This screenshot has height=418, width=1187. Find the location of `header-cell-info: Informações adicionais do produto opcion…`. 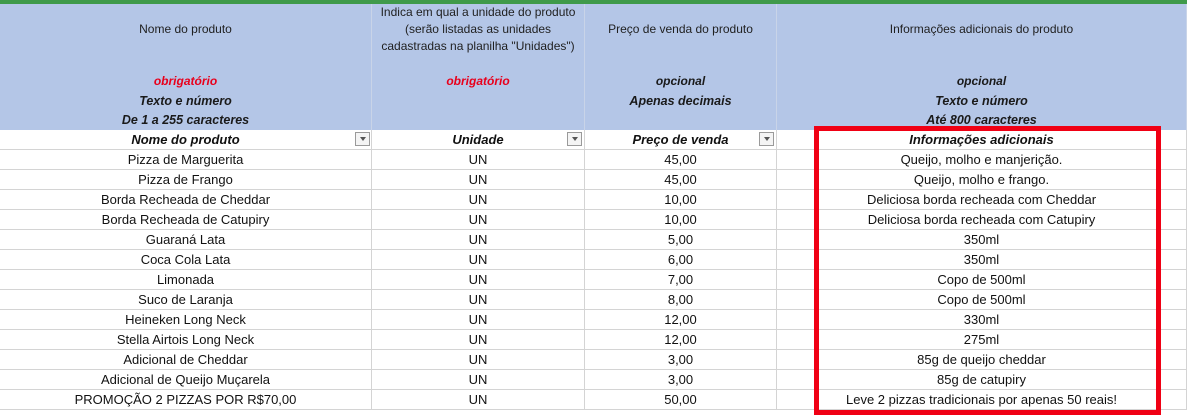

header-cell-info: Informações adicionais do produto opcion… is located at coordinates (982, 67).